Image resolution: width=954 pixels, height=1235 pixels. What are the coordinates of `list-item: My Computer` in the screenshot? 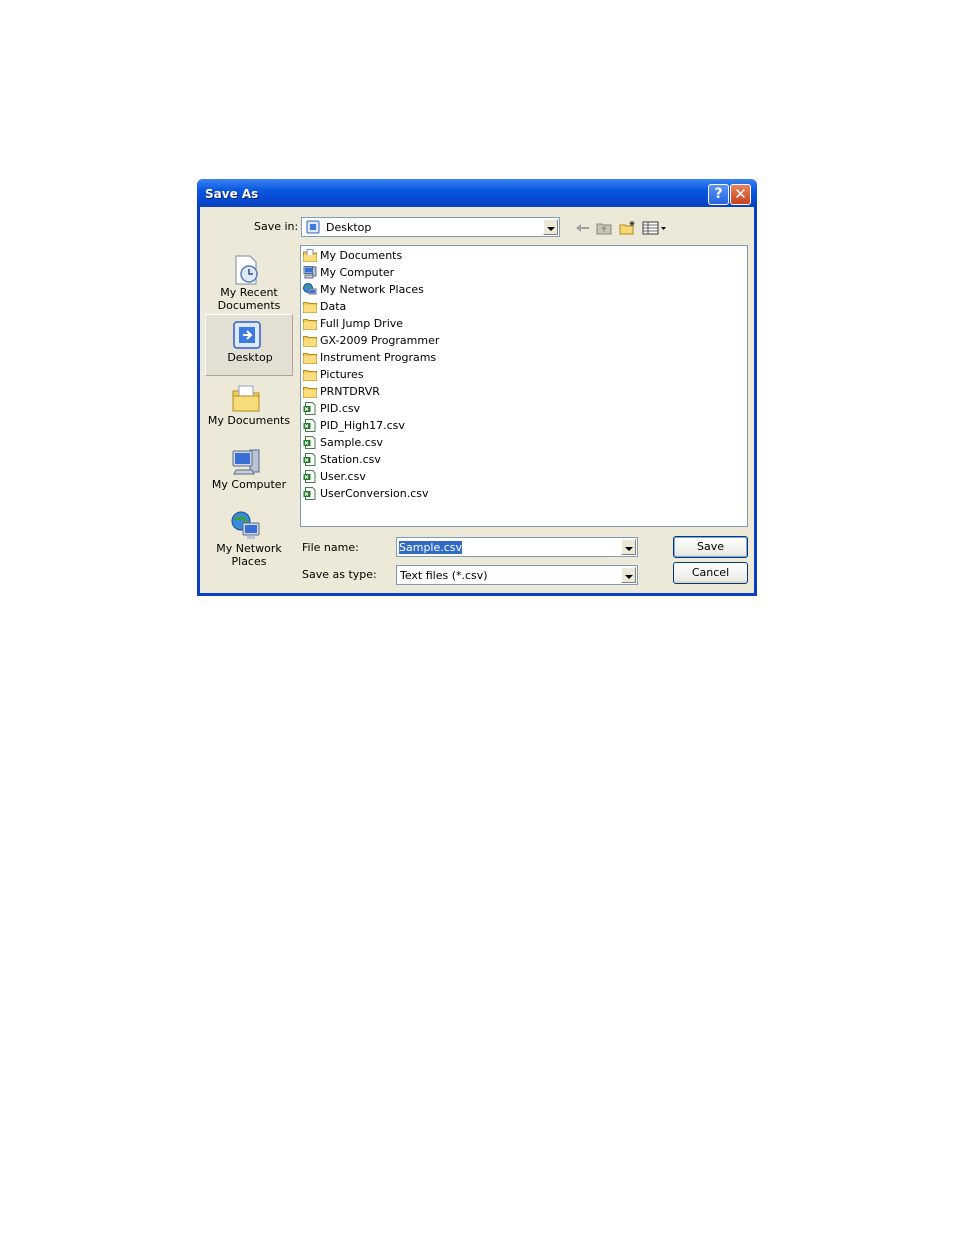 It's located at (348, 273).